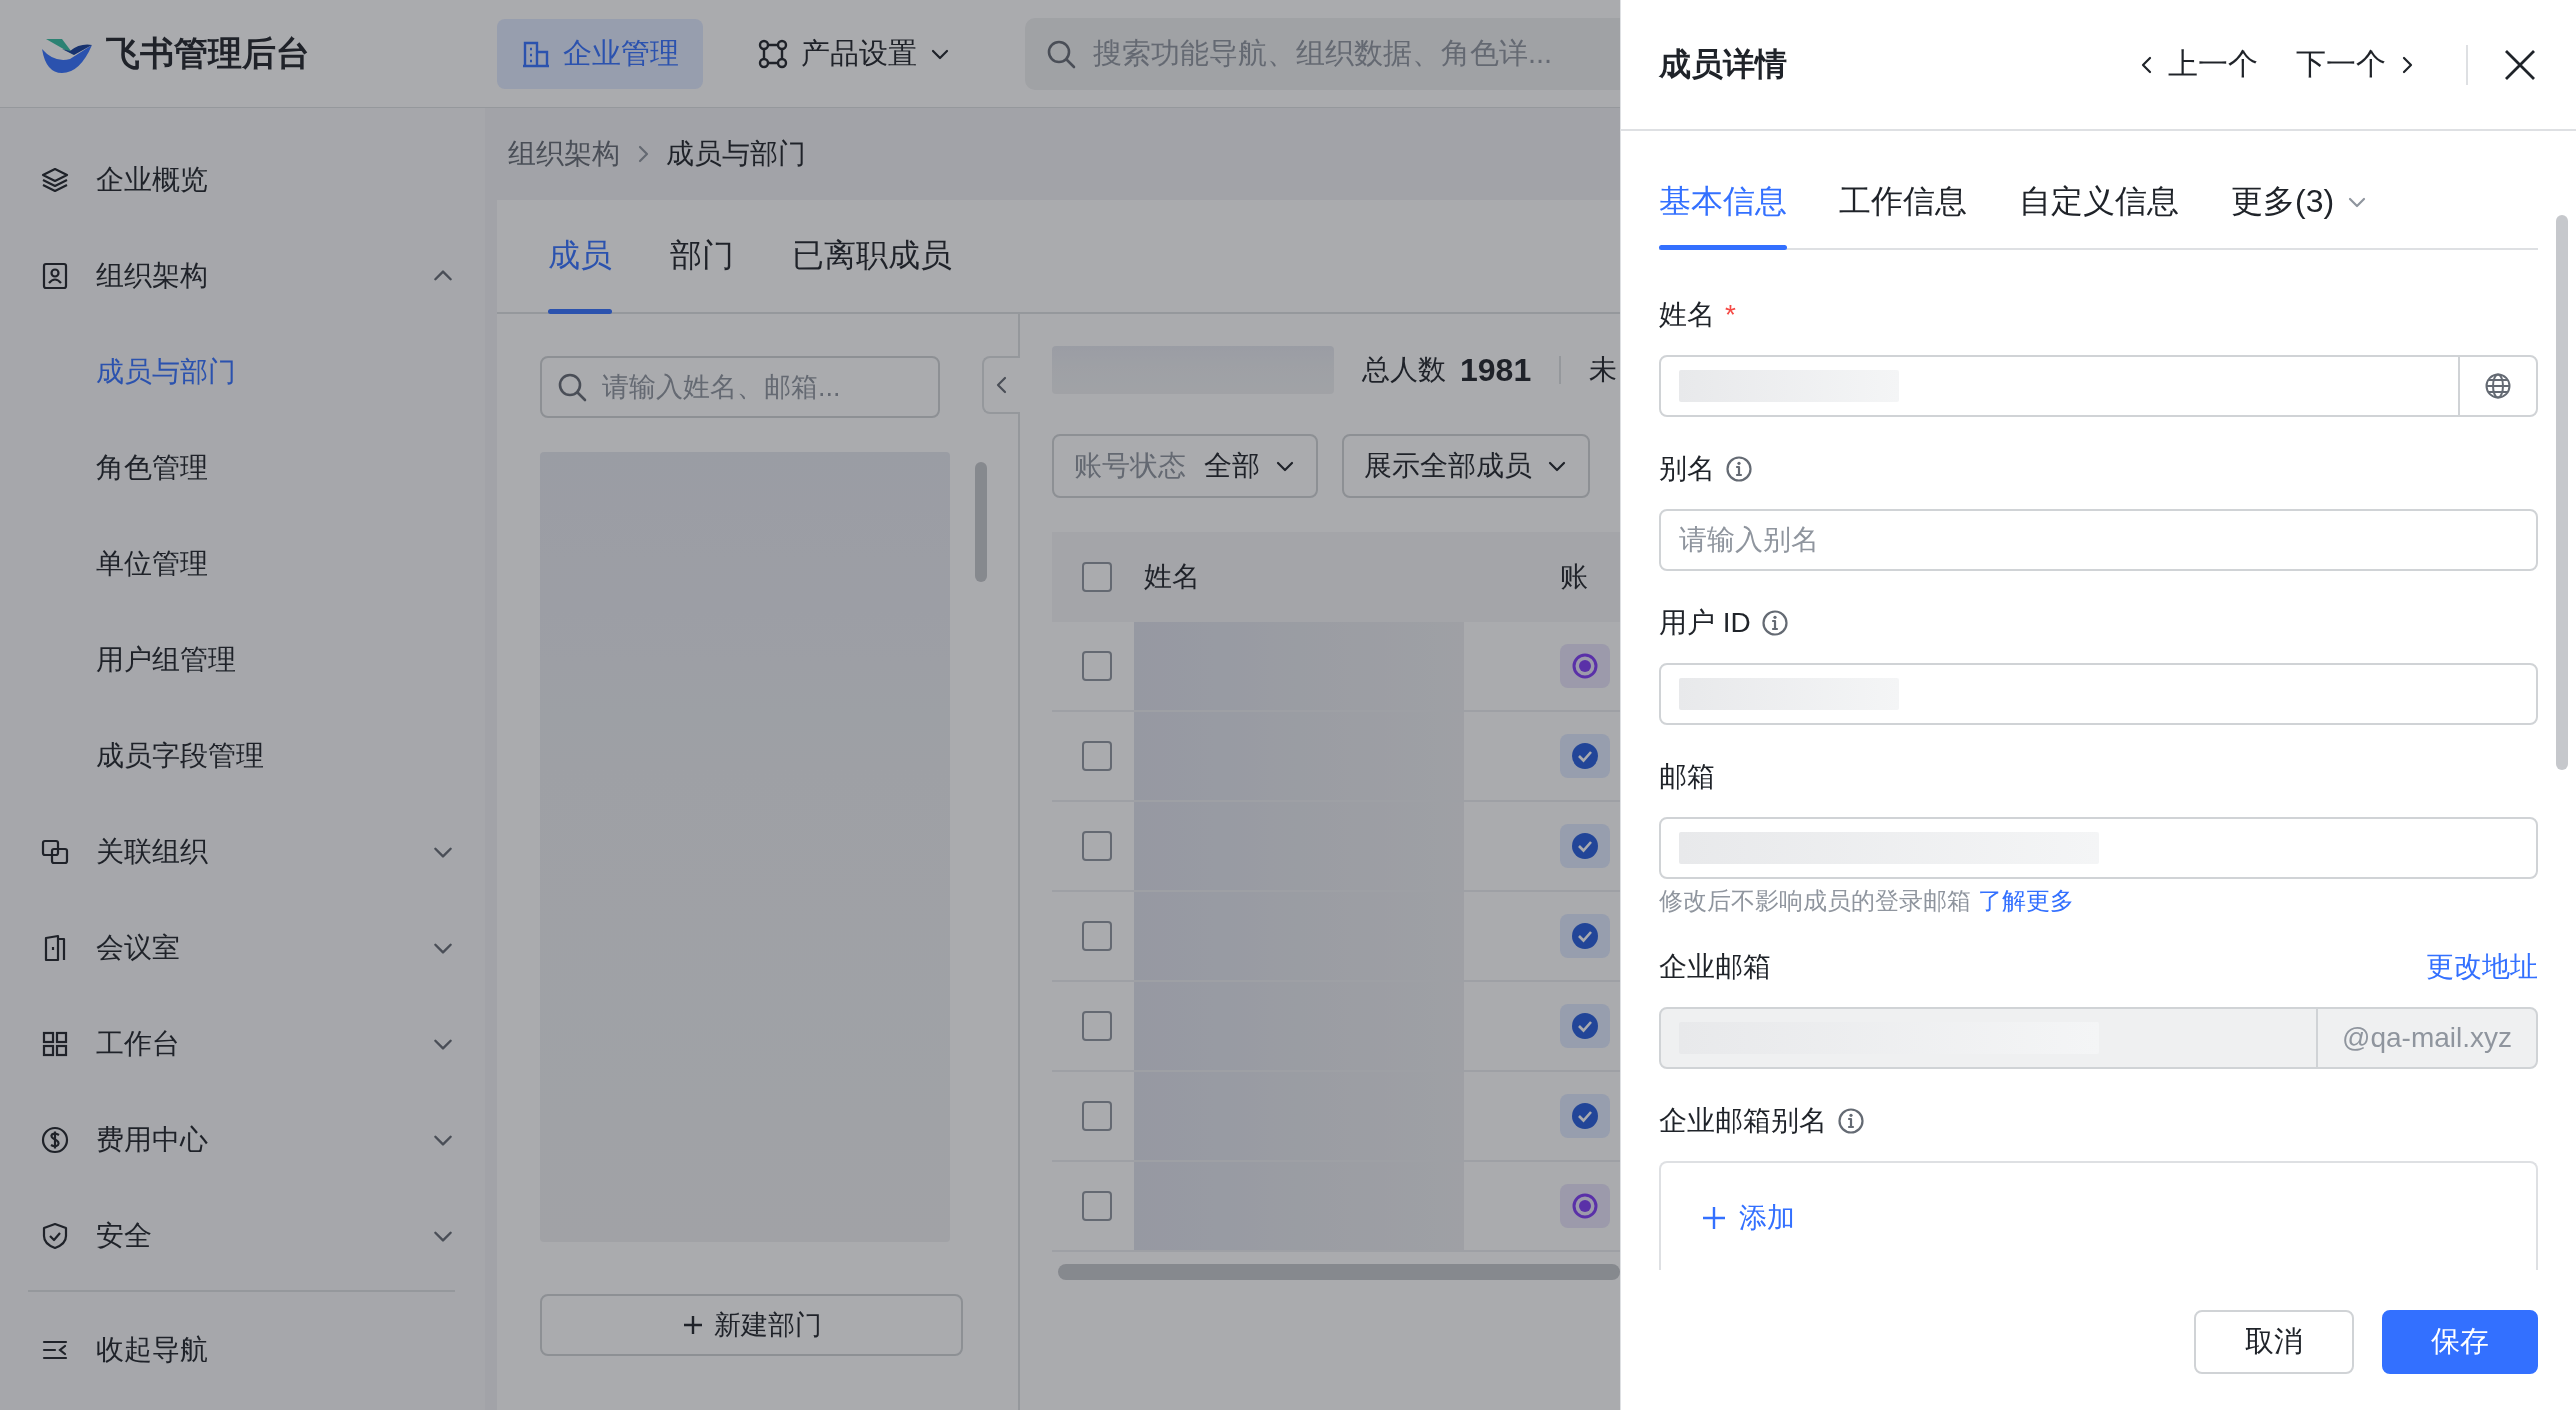  I want to click on total-label: 总人数, so click(1404, 370).